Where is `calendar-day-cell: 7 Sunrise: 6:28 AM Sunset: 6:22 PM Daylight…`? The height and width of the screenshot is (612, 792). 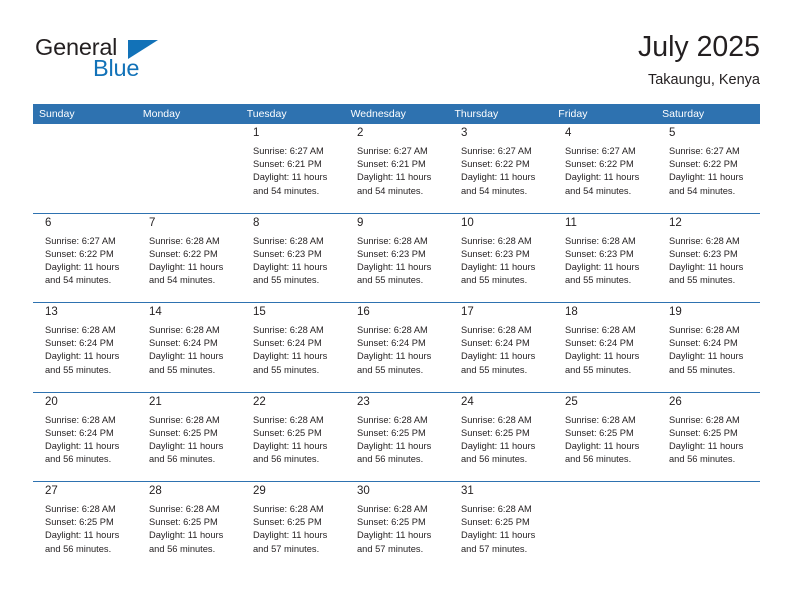
calendar-day-cell: 7 Sunrise: 6:28 AM Sunset: 6:22 PM Daylight… is located at coordinates (189, 257).